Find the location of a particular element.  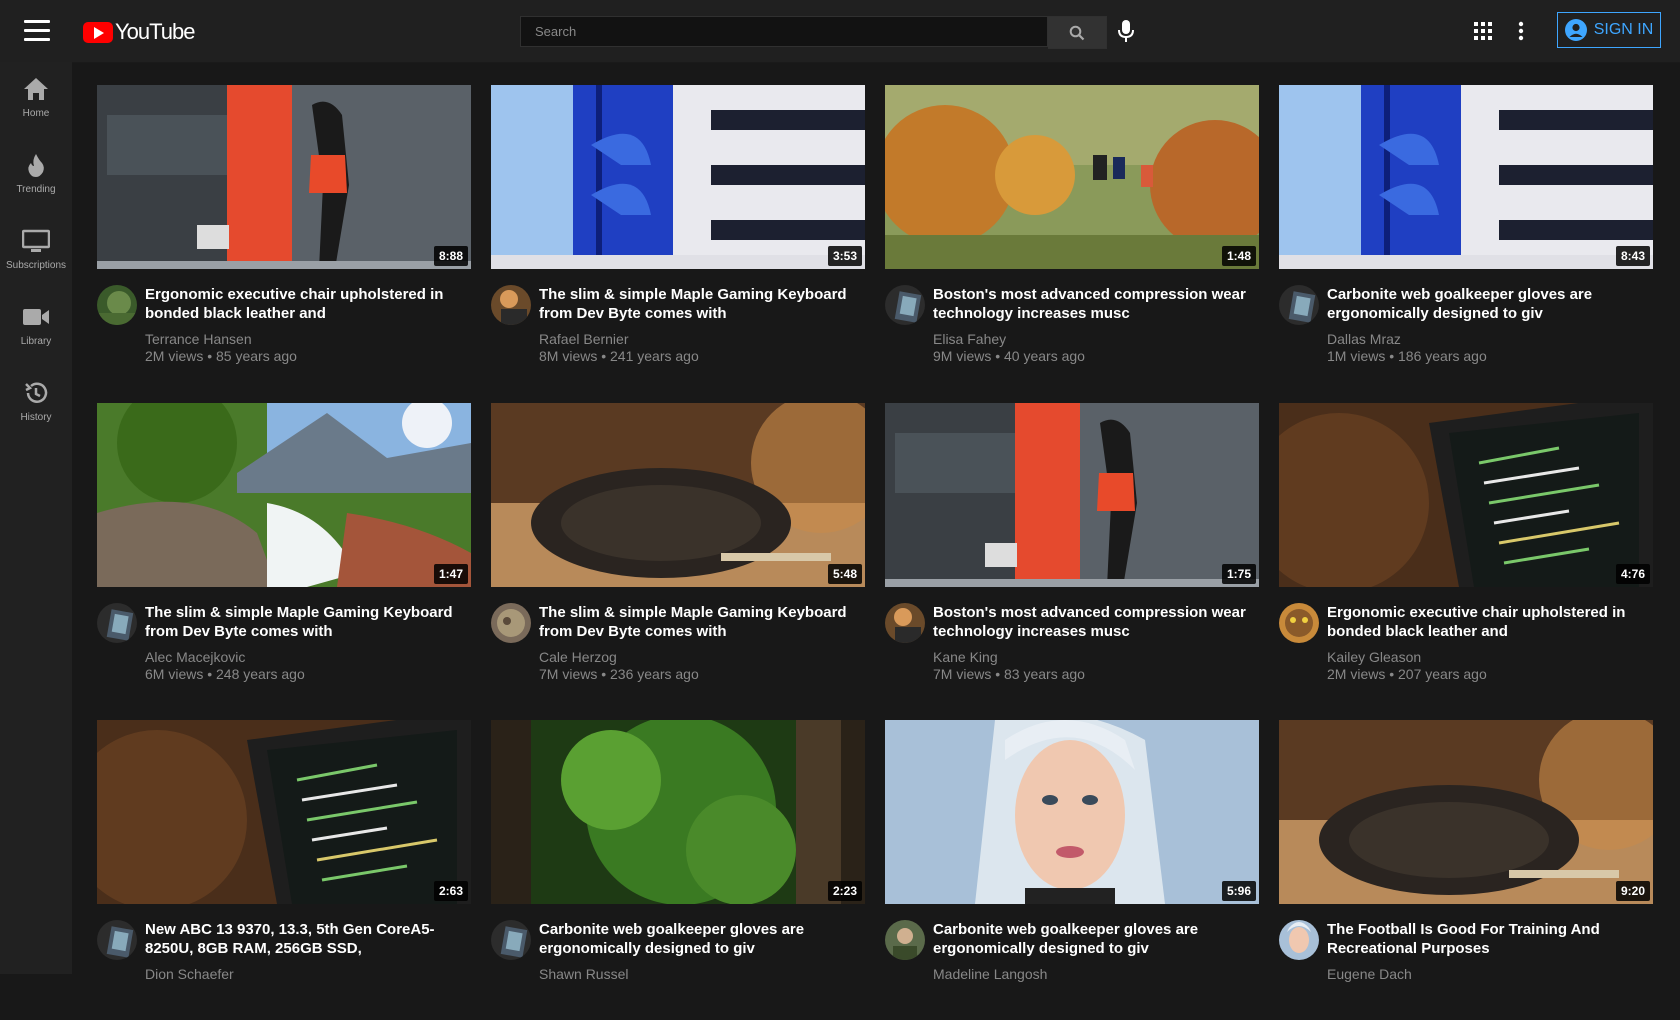

video-thumbnail: 1:47 is located at coordinates (284, 495).